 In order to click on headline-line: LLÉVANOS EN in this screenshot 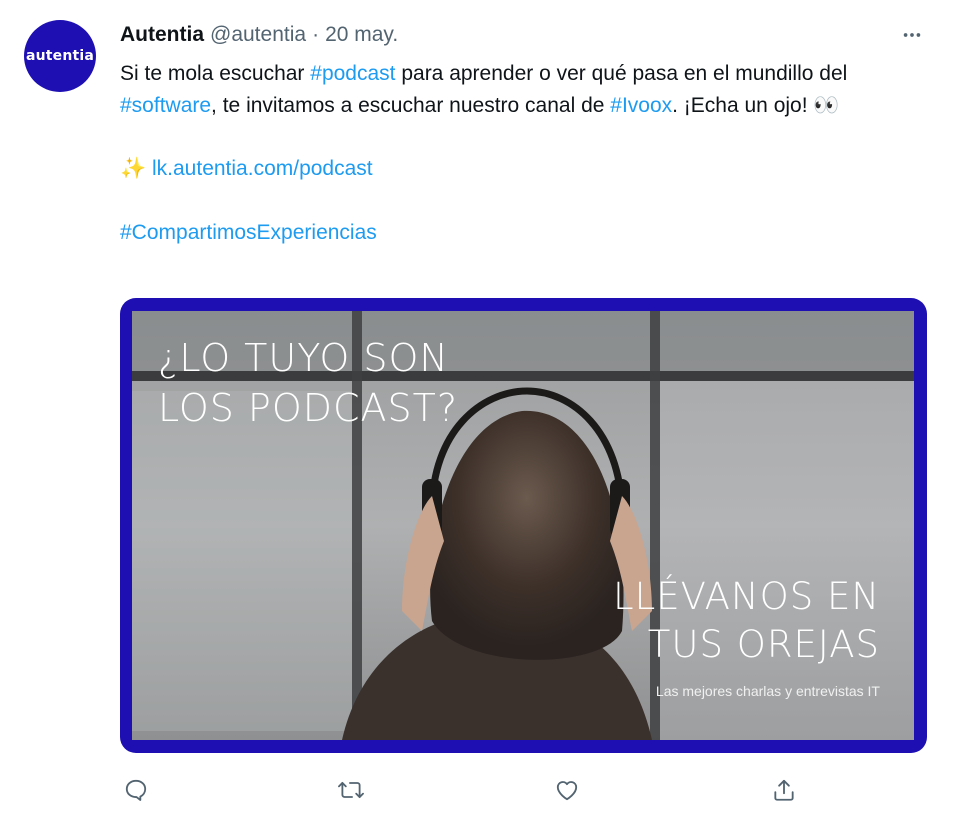, I will do `click(746, 596)`.